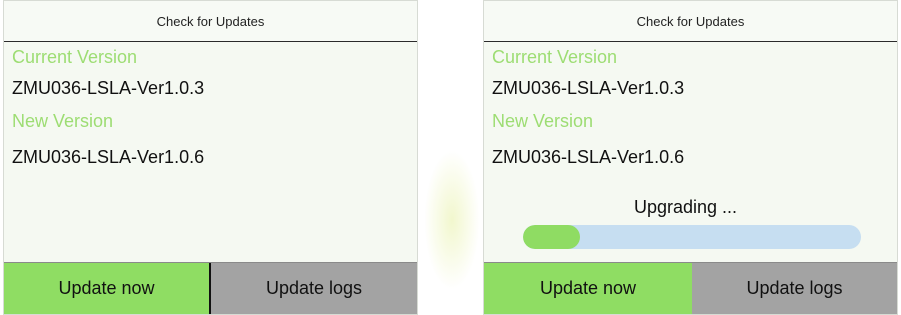 The height and width of the screenshot is (315, 901). What do you see at coordinates (692, 237) in the screenshot?
I see `upgrade-progress-bar` at bounding box center [692, 237].